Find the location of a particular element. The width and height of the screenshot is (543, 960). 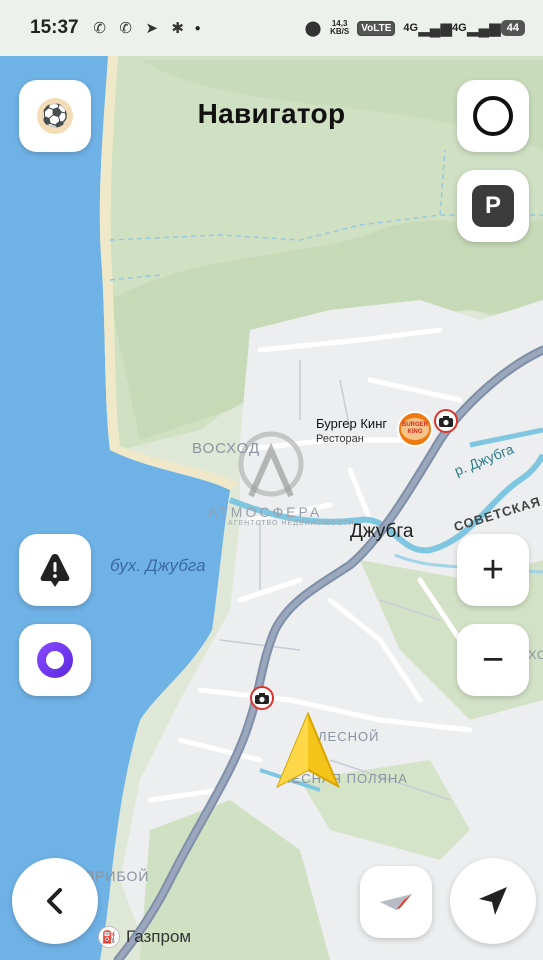

bk-logo-bottom: KING is located at coordinates (415, 432).